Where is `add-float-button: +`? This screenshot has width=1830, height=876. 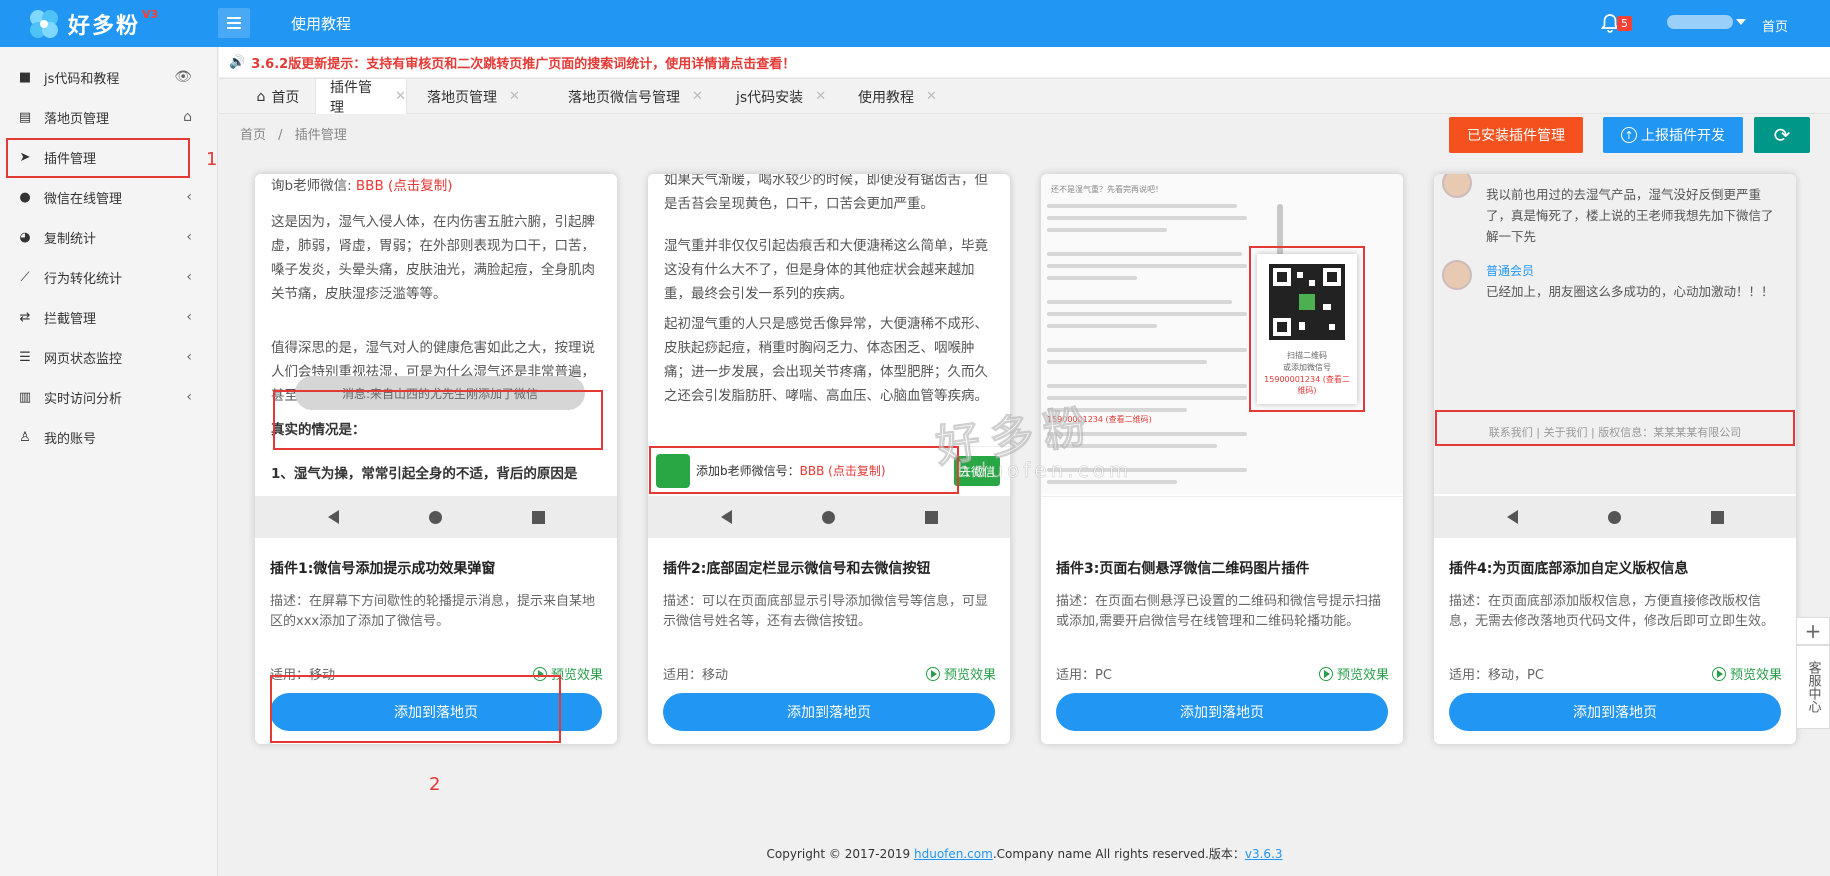 add-float-button: + is located at coordinates (1813, 631).